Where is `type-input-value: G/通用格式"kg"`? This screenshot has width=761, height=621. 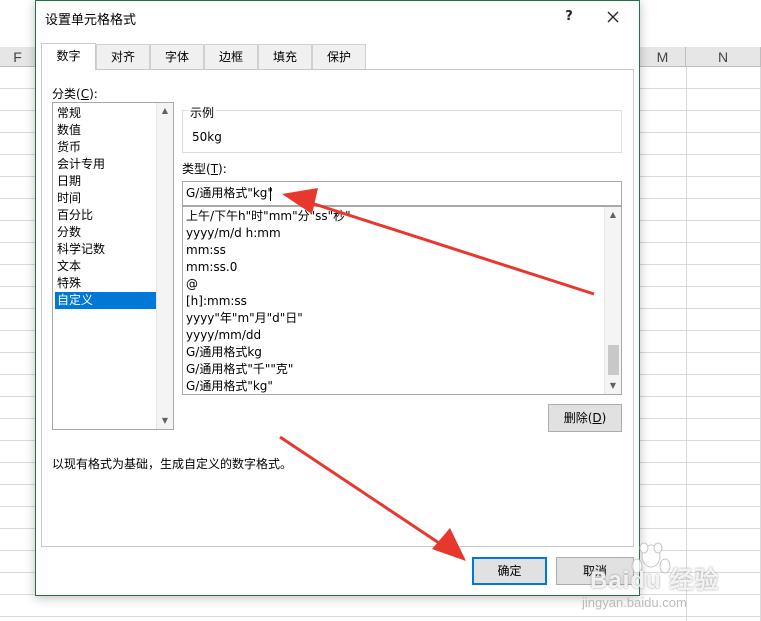 type-input-value: G/通用格式"kg" is located at coordinates (229, 193).